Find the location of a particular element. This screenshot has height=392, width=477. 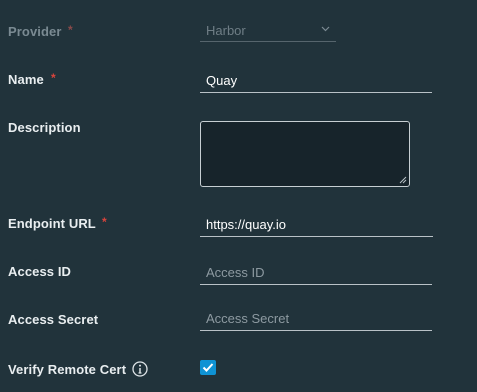

info-circle-icon is located at coordinates (140, 369).